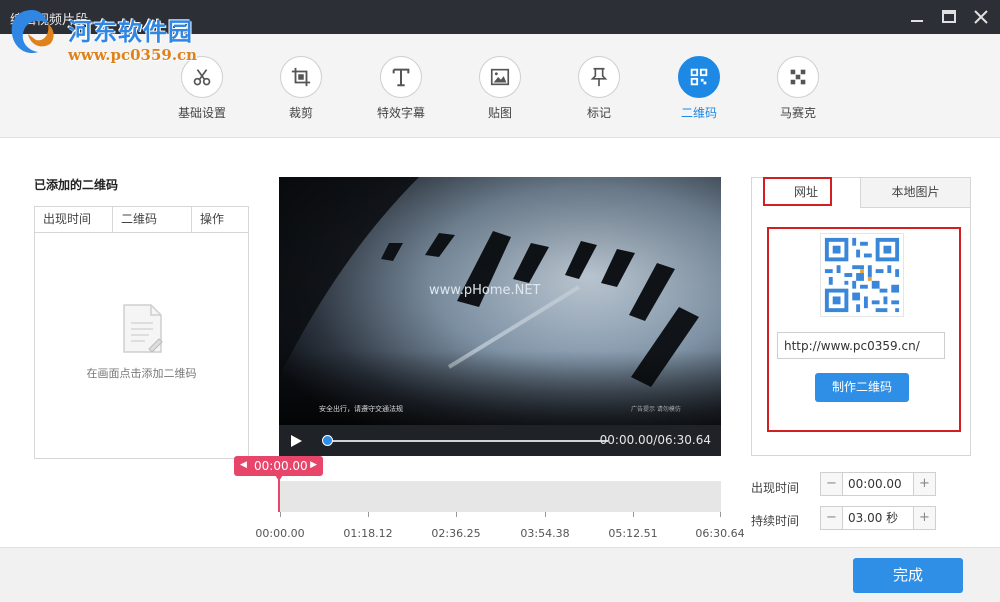 This screenshot has height=602, width=1000. What do you see at coordinates (499, 113) in the screenshot?
I see `tool-label: 贴图` at bounding box center [499, 113].